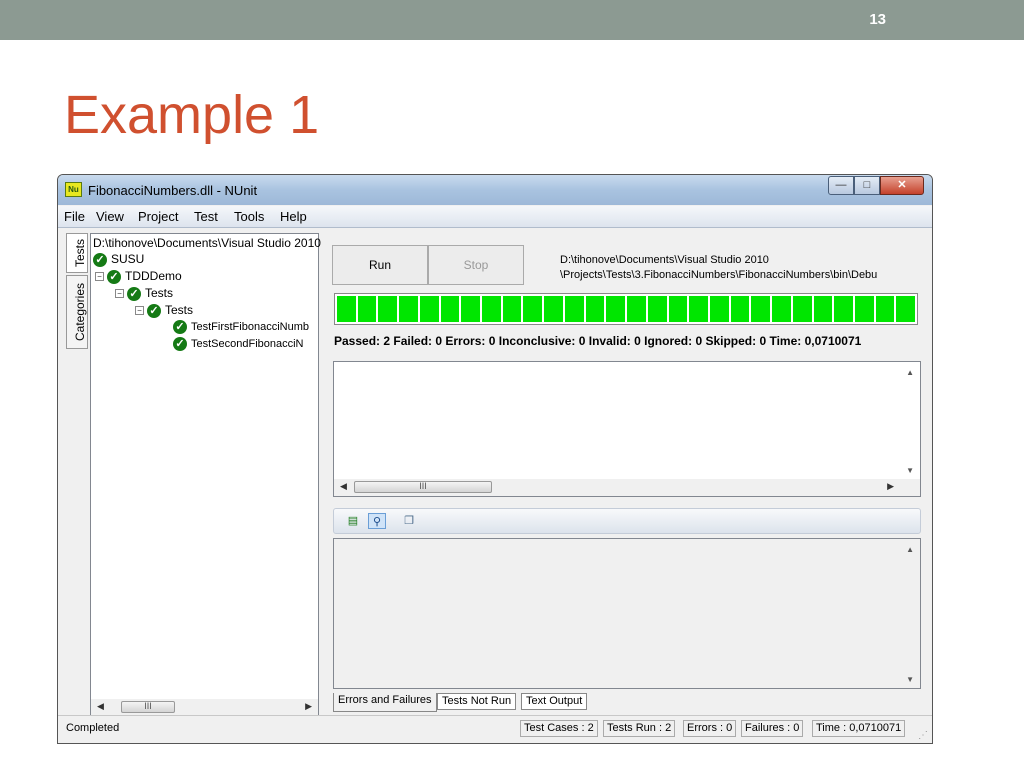 This screenshot has height=768, width=1024. What do you see at coordinates (207, 243) in the screenshot?
I see `tree-root-path: D:\tihonove\Documents\Visual Studio 2010` at bounding box center [207, 243].